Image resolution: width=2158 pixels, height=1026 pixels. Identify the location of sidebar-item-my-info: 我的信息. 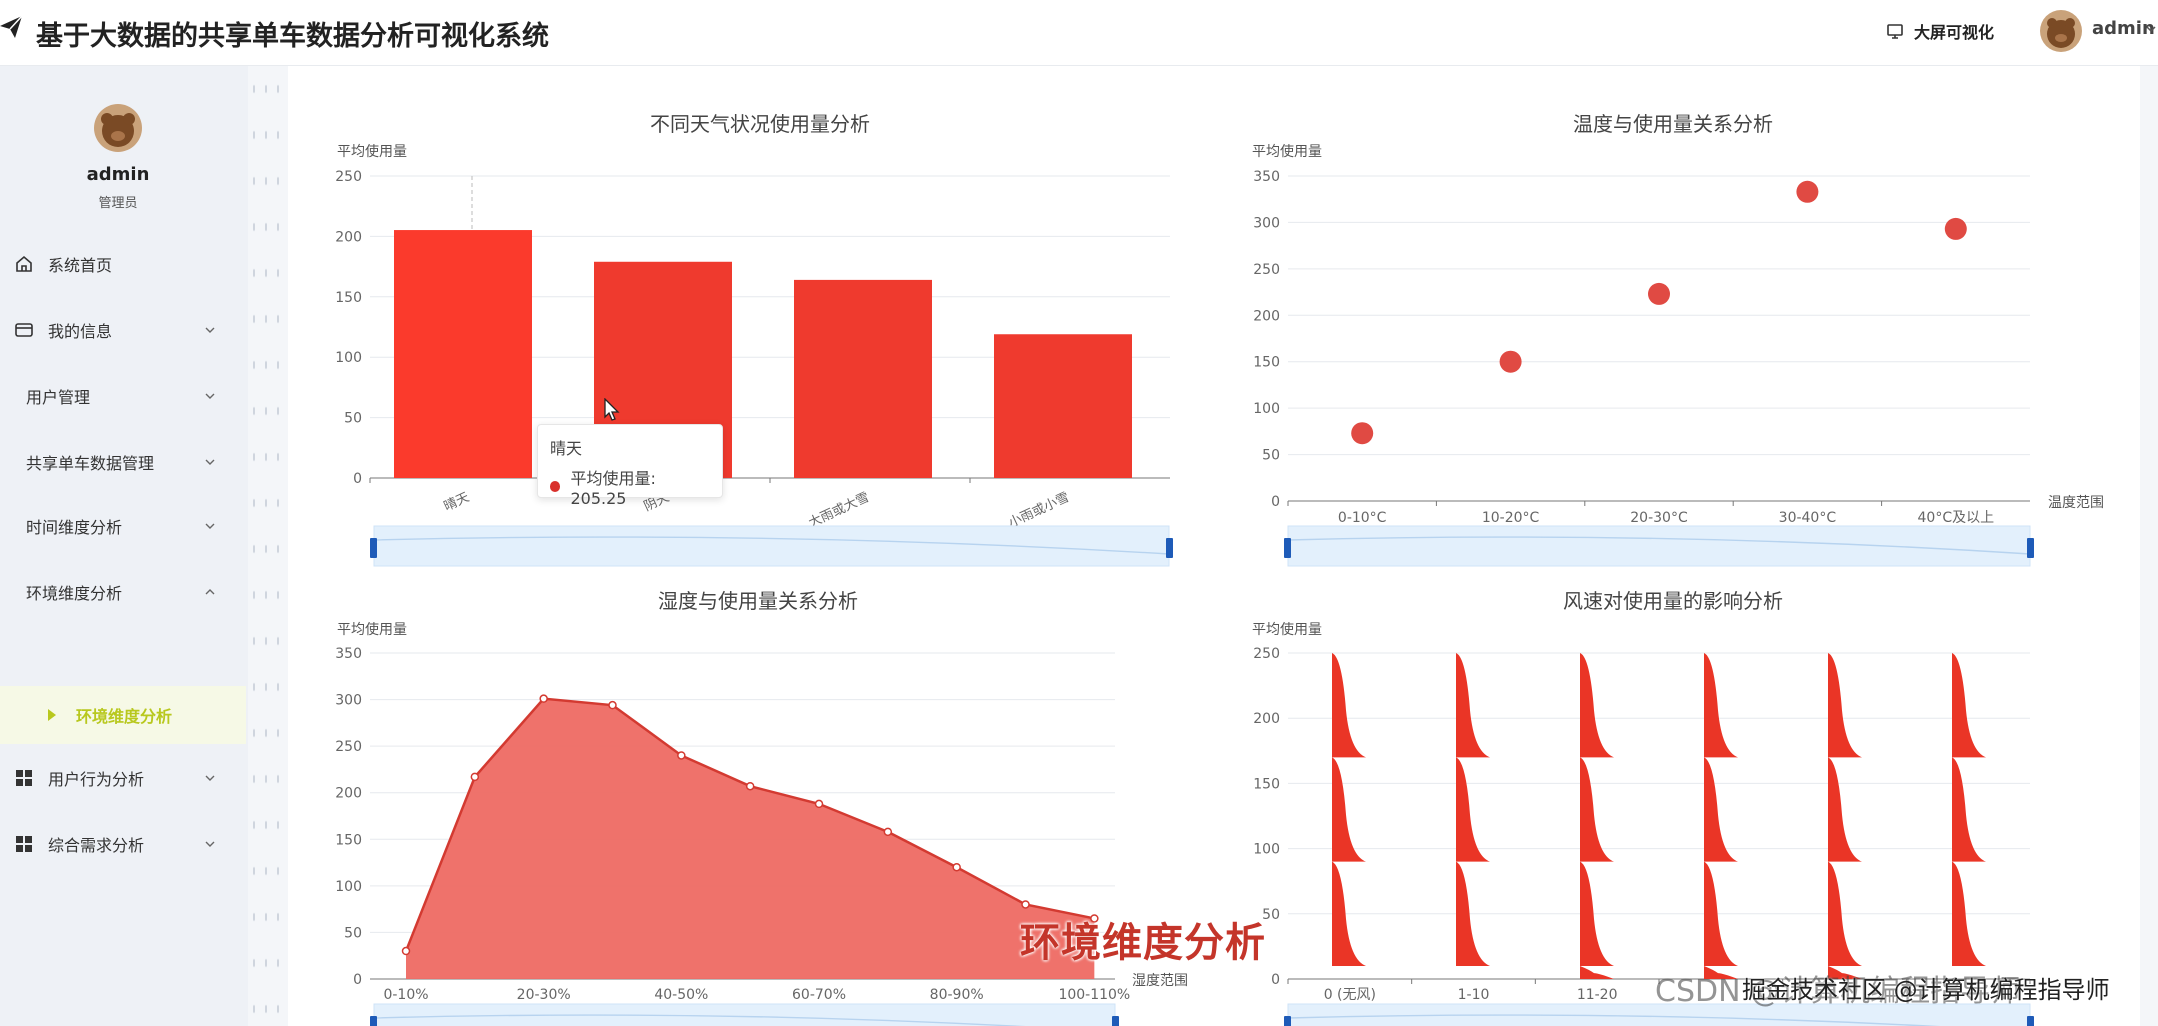
(118, 330).